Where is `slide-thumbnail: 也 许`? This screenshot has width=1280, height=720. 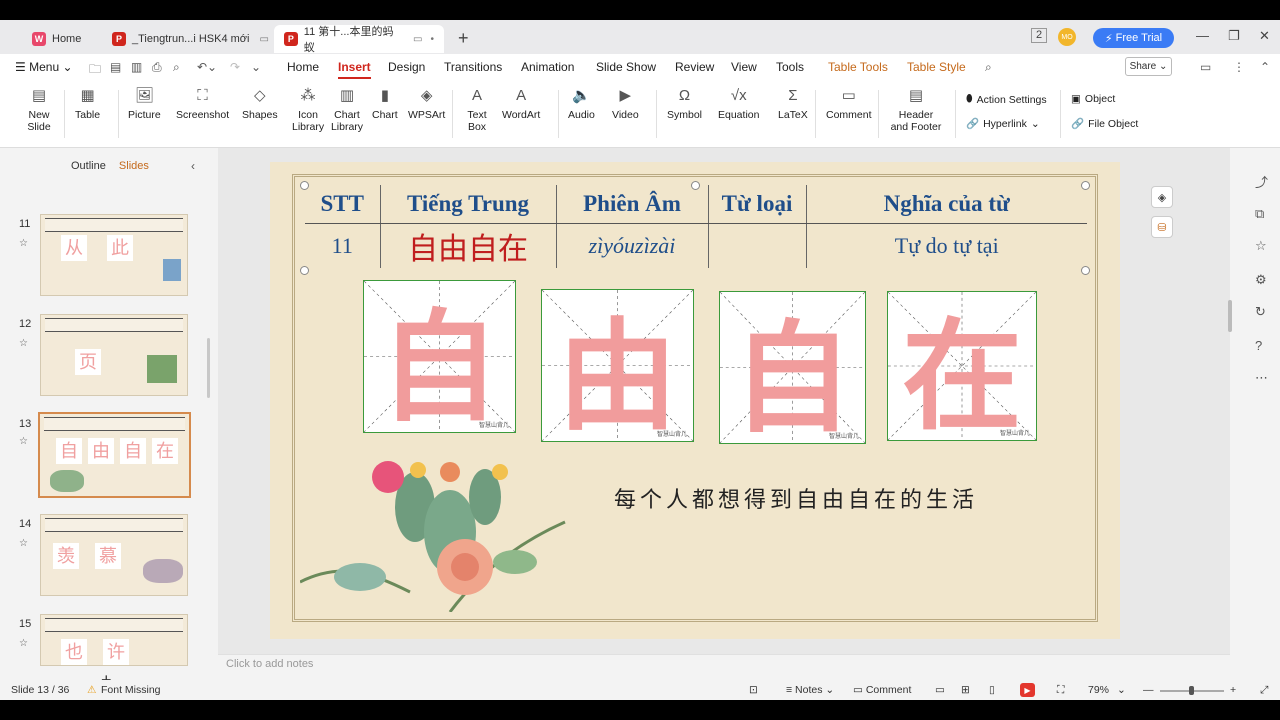
slide-thumbnail: 也 许 is located at coordinates (114, 640).